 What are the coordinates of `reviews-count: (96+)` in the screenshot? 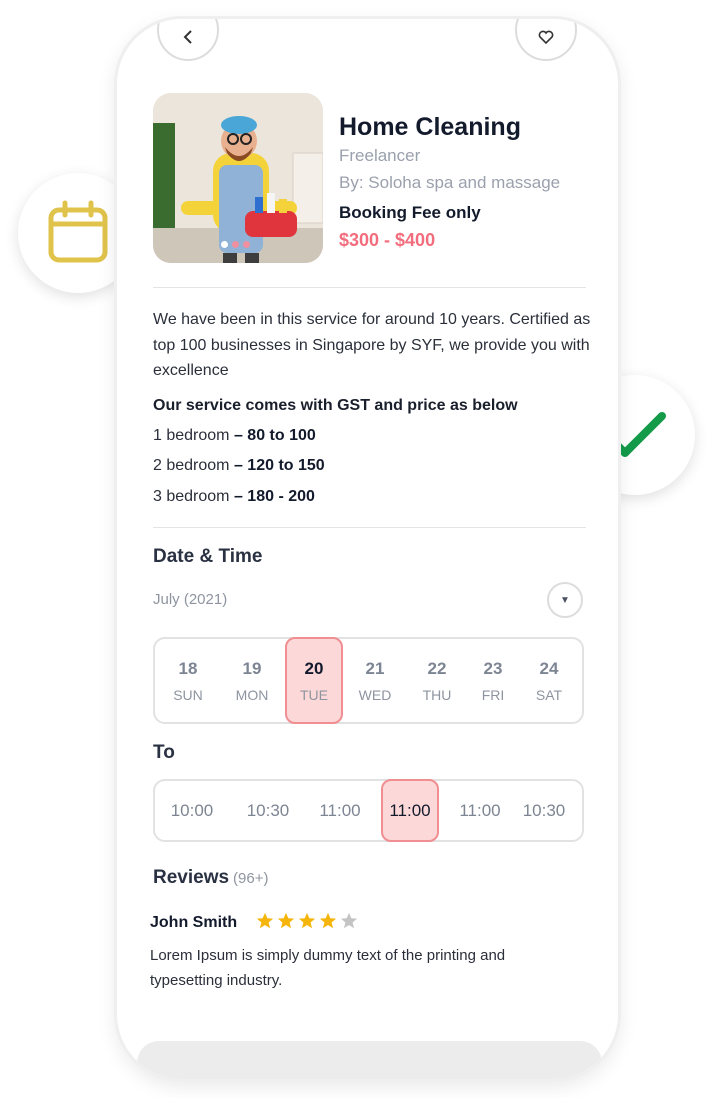 It's located at (250, 878).